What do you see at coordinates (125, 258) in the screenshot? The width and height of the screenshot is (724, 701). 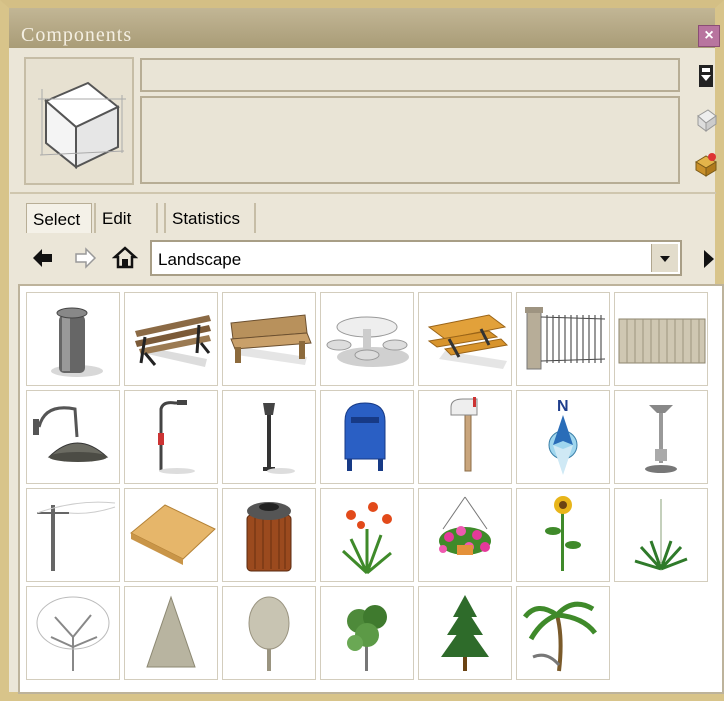 I see `home-icon` at bounding box center [125, 258].